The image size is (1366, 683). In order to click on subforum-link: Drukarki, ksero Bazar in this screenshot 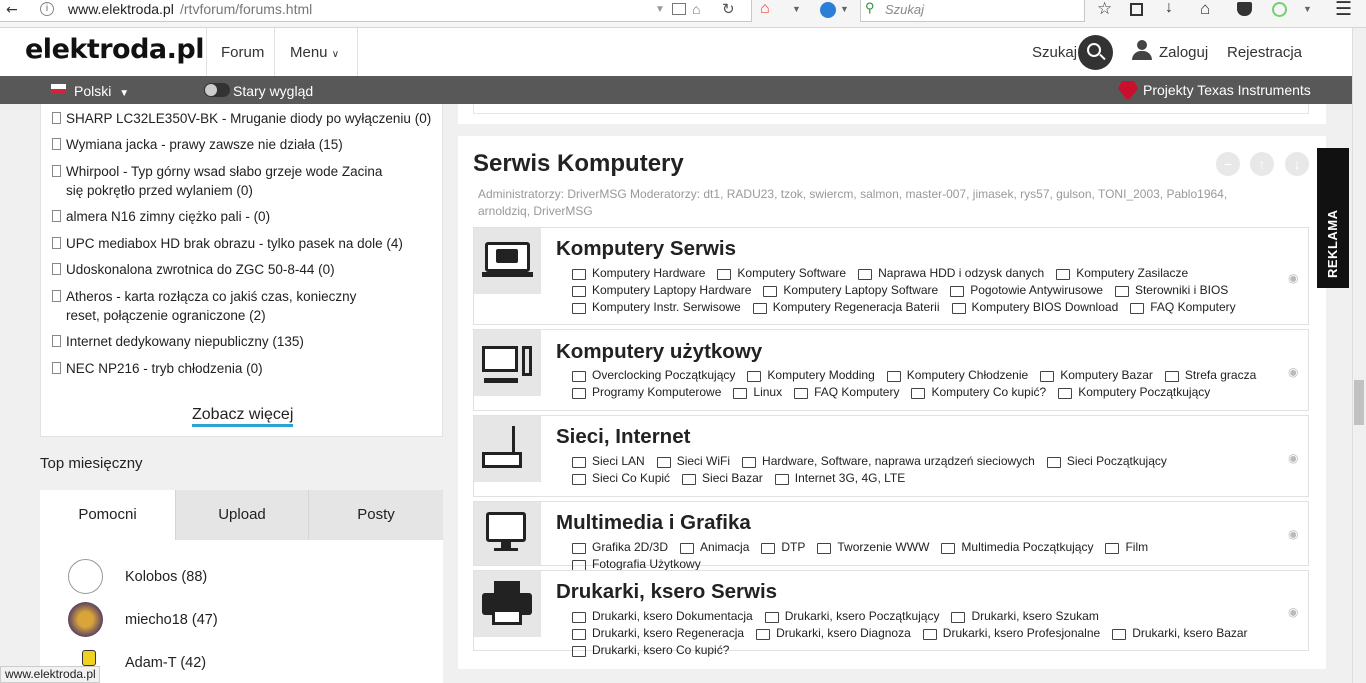, I will do `click(1180, 633)`.